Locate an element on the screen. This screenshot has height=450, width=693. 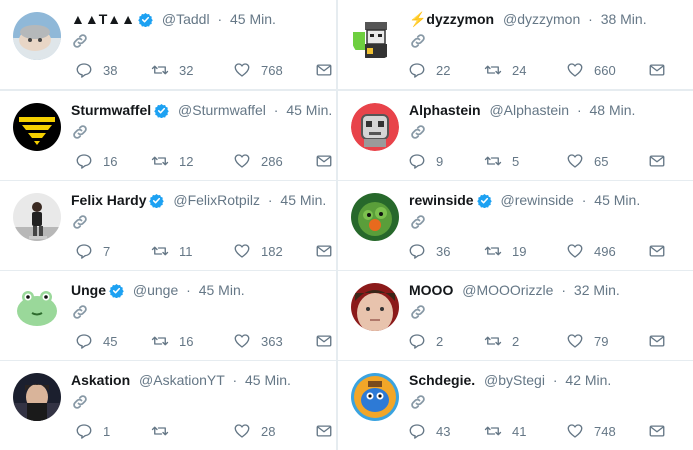
tweet-card: MOOO @MOOOrizzle · 32 Min. 2 2 79 is located at coordinates (515, 315).